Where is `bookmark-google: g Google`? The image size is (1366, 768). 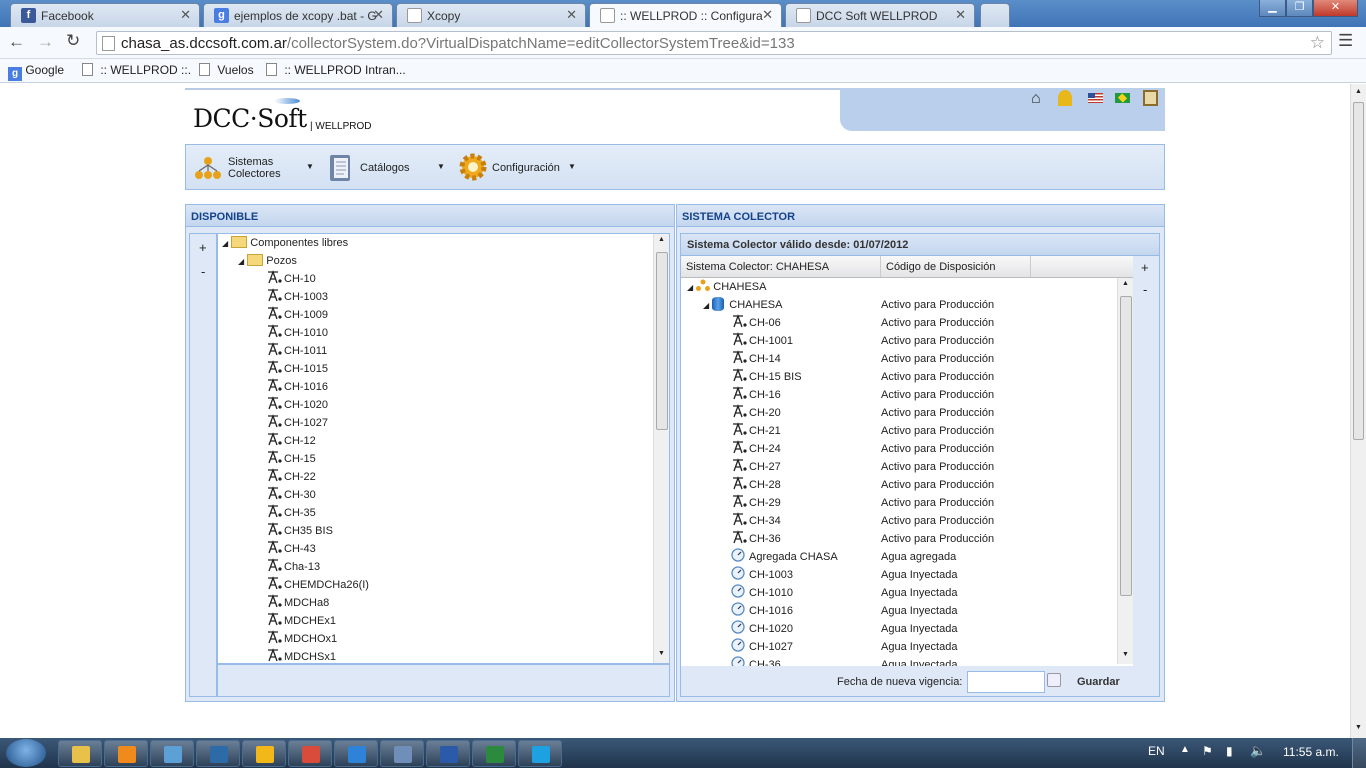
bookmark-google: g Google is located at coordinates (36, 72).